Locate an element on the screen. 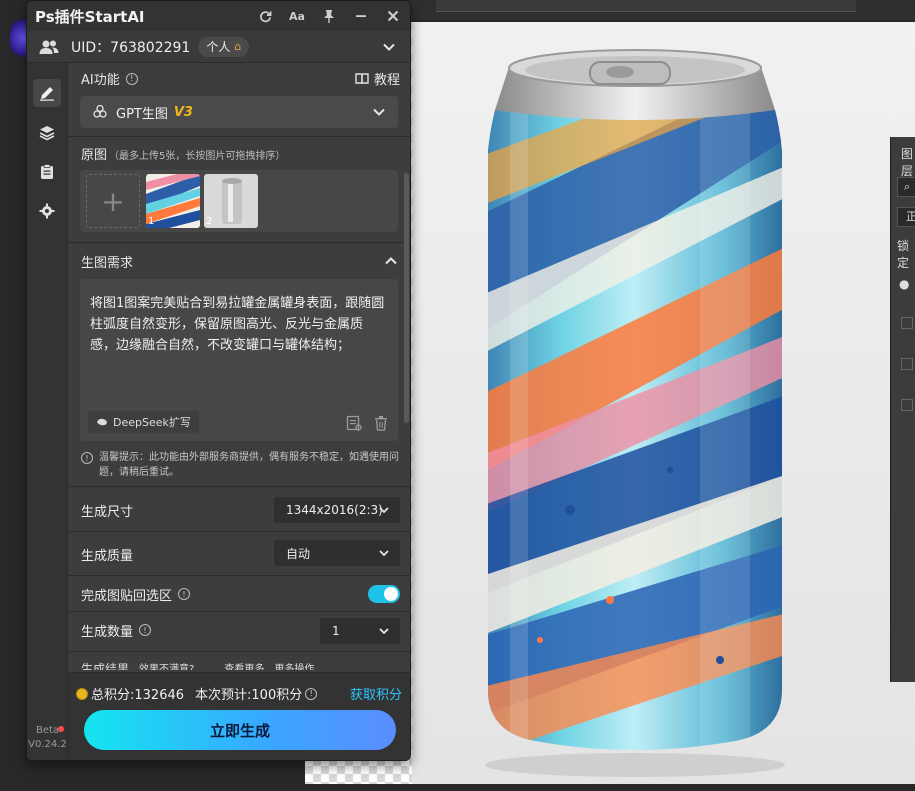 The image size is (915, 791). view-more-link: 查看更多 is located at coordinates (244, 665).